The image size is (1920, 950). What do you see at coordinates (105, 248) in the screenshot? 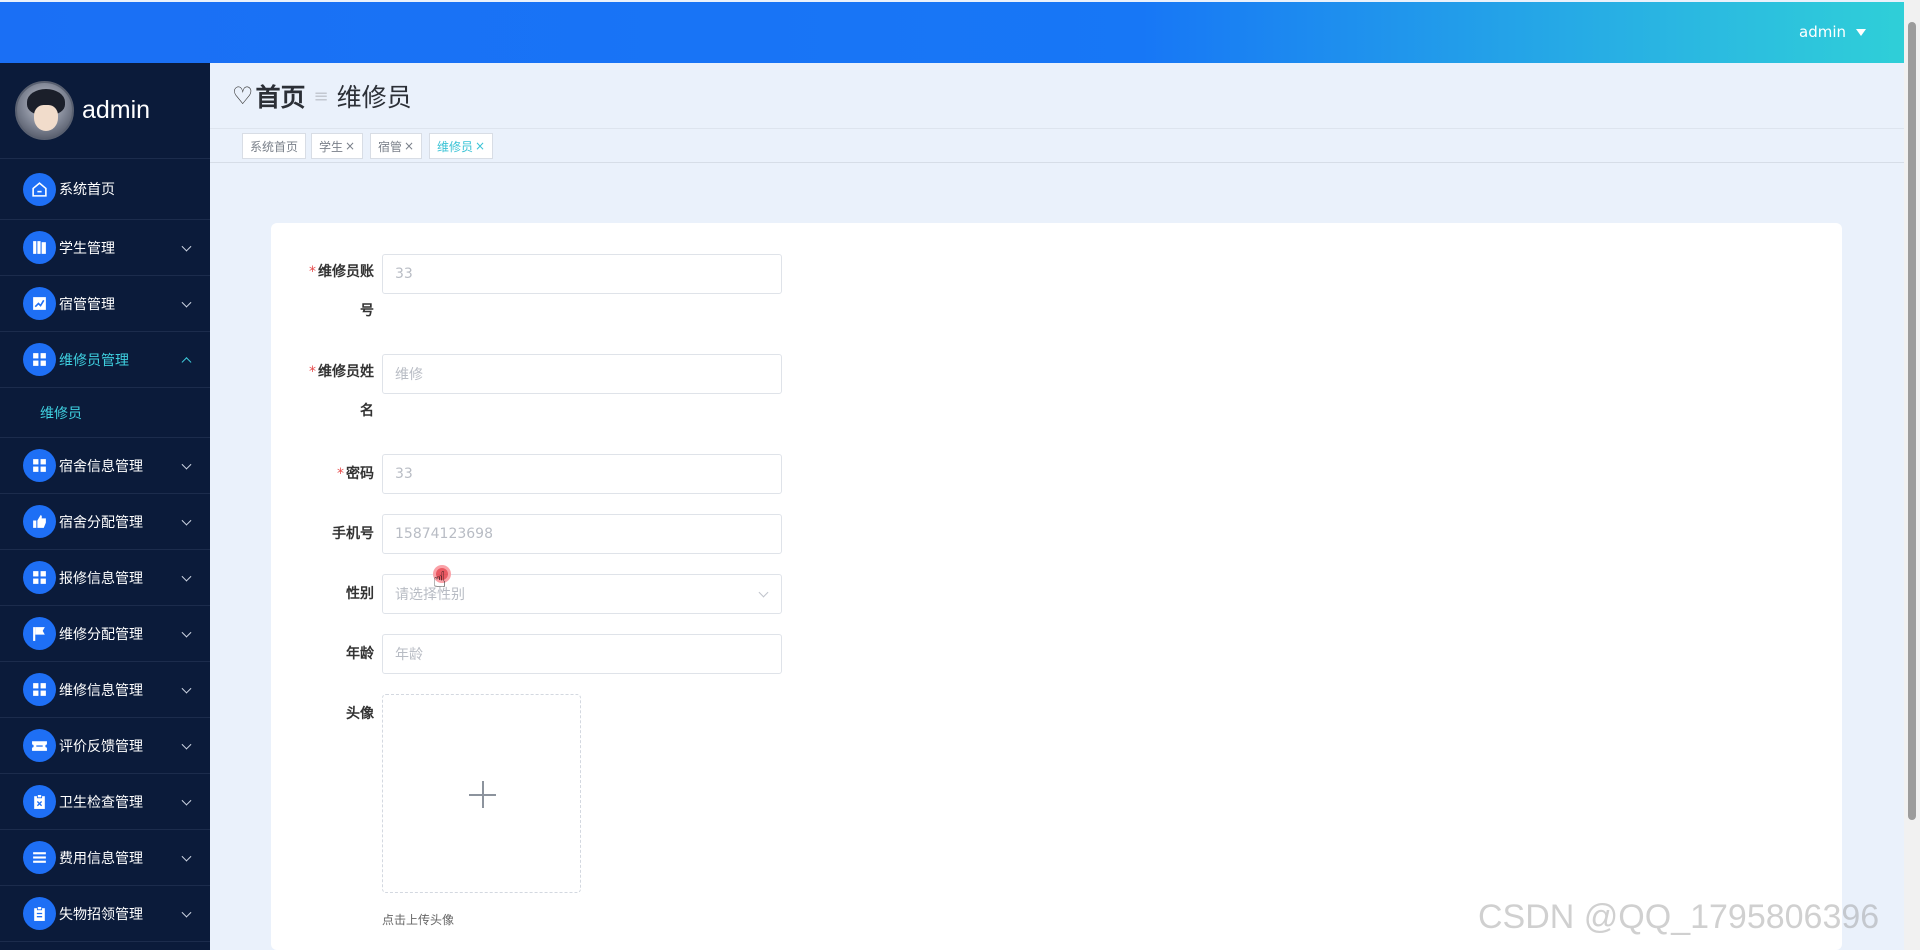
I see `sidebar-item-students: 学生管理` at bounding box center [105, 248].